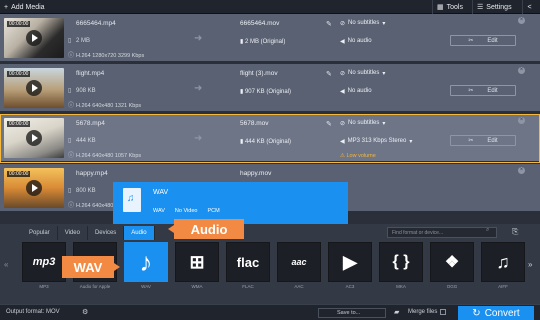 This screenshot has width=540, height=320. Describe the element at coordinates (530, 264) in the screenshot. I see `chevron-right-icon: »` at that location.